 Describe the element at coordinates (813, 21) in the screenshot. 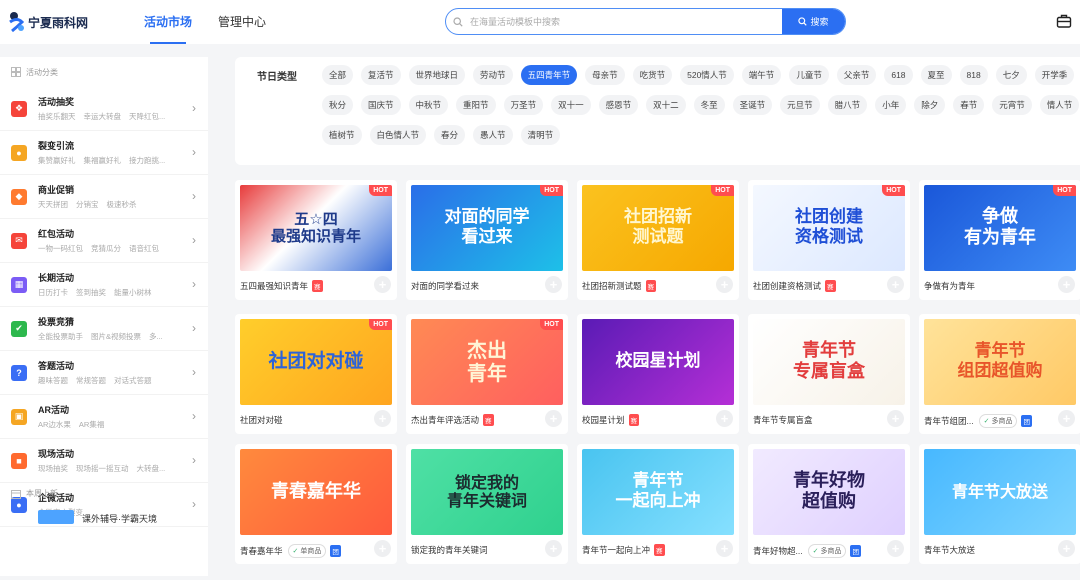

I see `search-button: 搜索` at that location.